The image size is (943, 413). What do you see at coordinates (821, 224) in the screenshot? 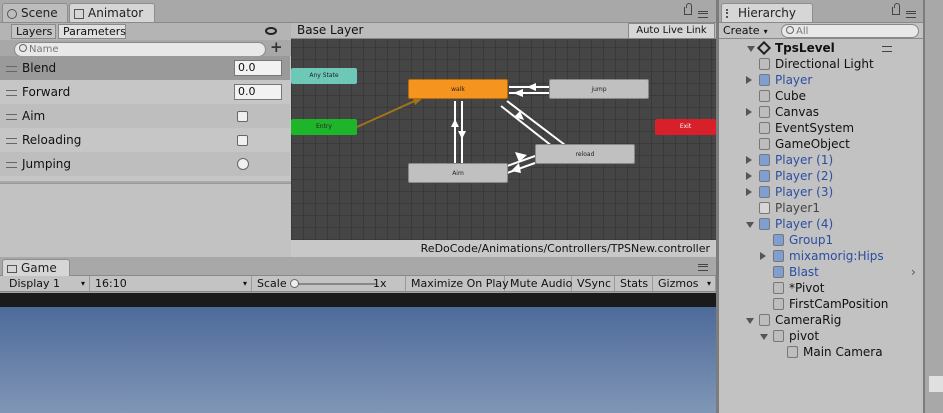
I see `hierarchy-item: Player (4)` at bounding box center [821, 224].